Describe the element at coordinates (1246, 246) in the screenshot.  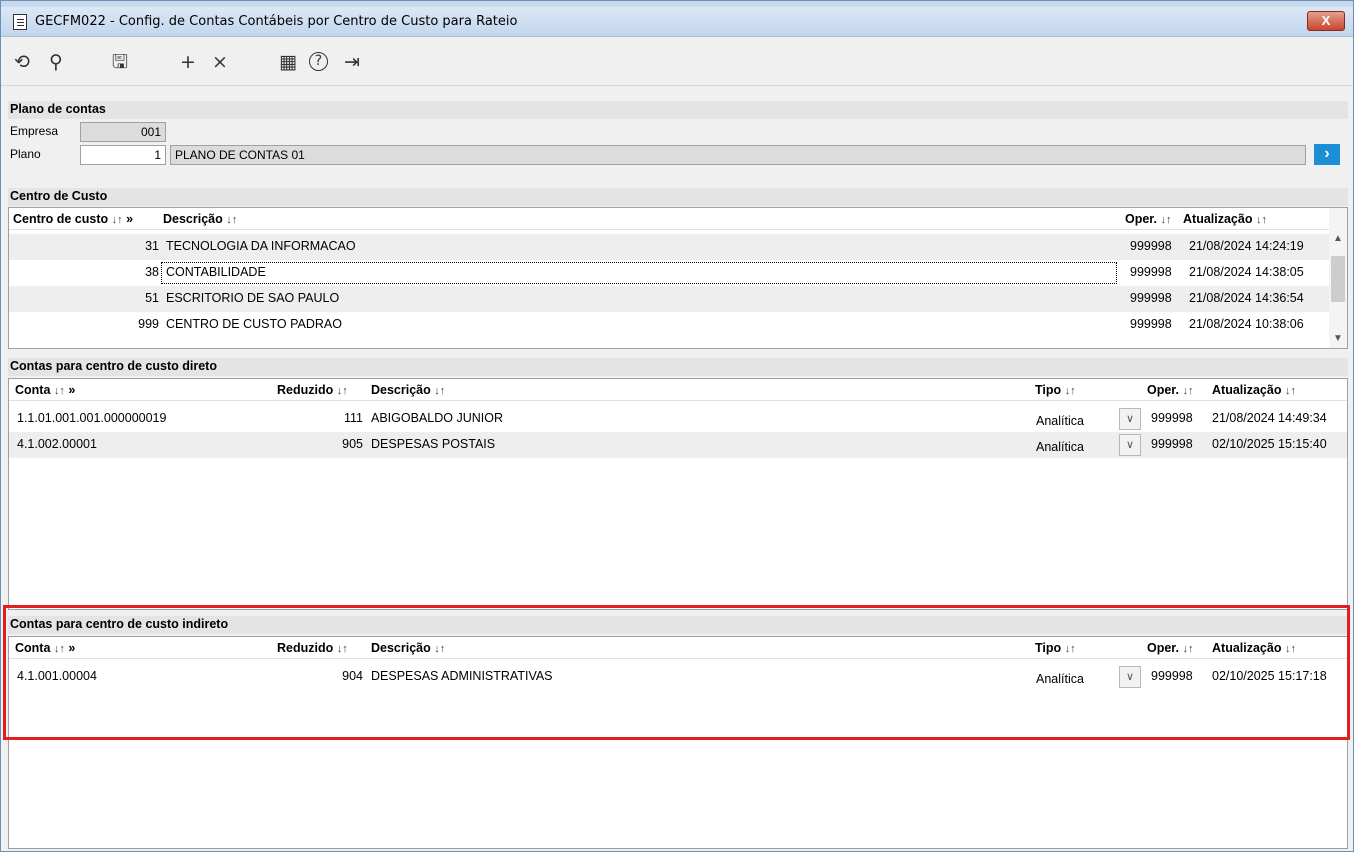
I see `cell-atualizacao: 21/08/2024 14:24:19` at that location.